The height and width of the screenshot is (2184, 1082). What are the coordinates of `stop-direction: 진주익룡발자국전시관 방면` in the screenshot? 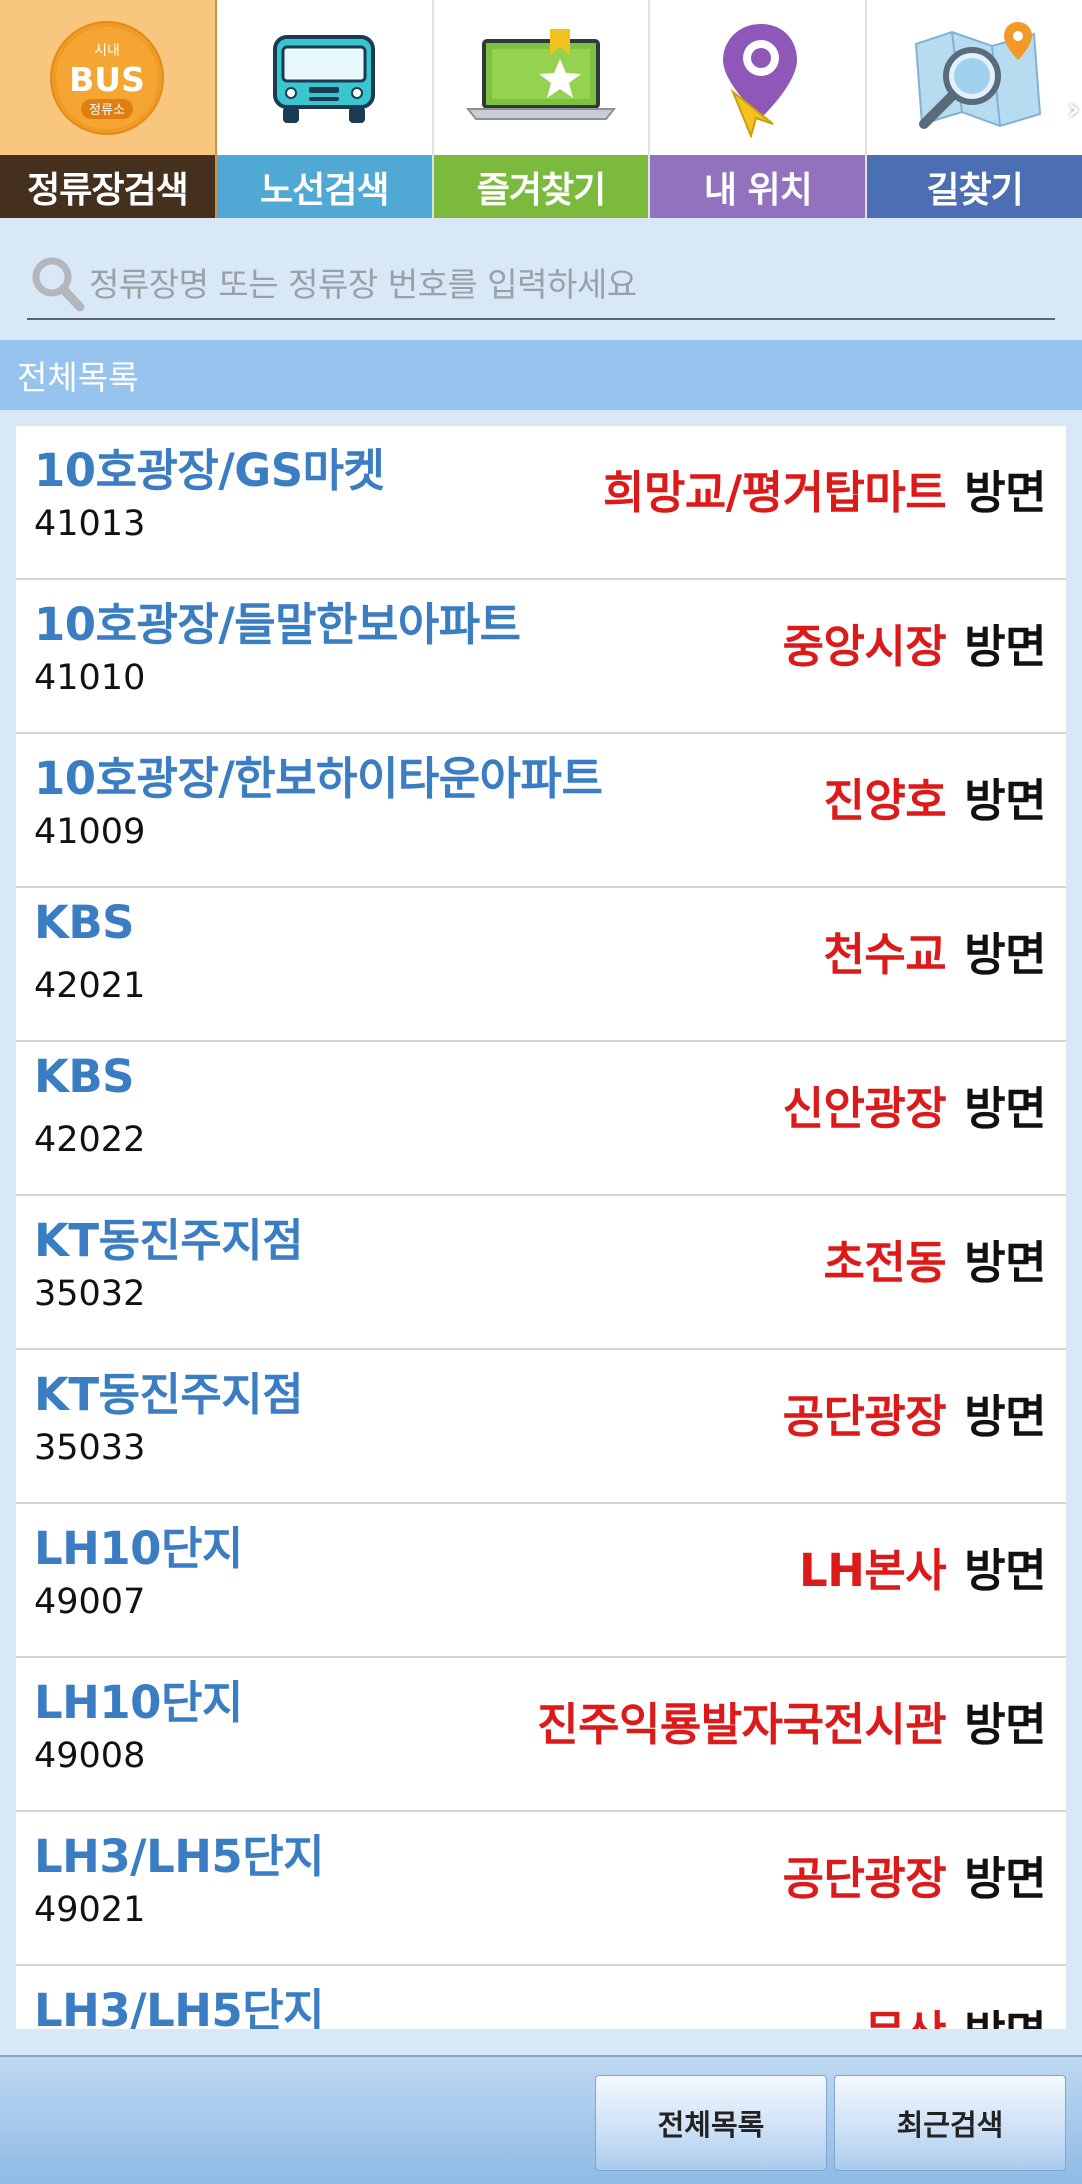 It's located at (791, 1720).